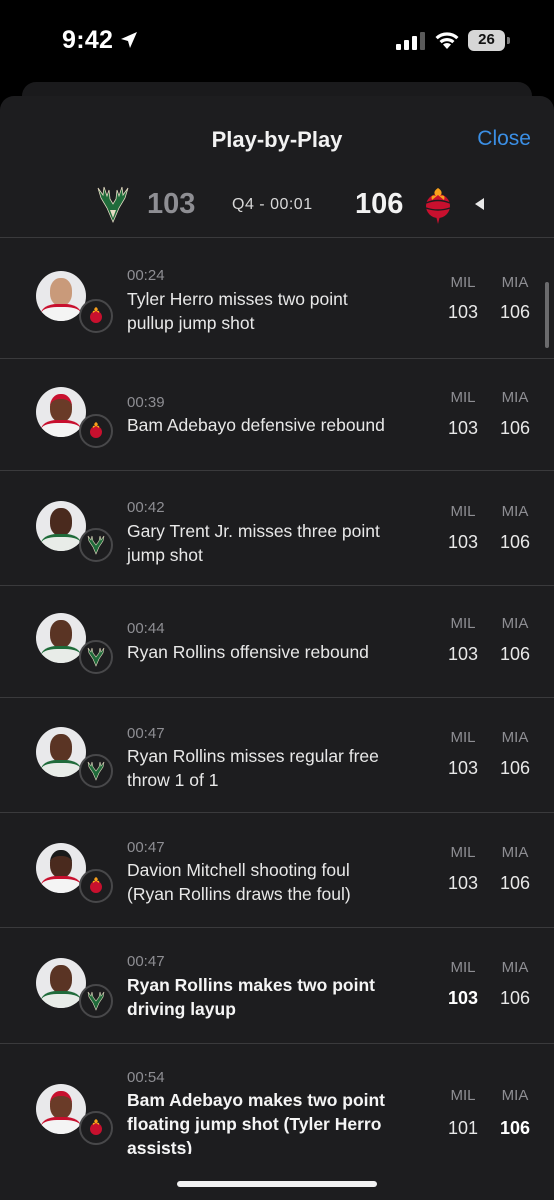  What do you see at coordinates (146, 628) in the screenshot?
I see `play-time: 00:44` at bounding box center [146, 628].